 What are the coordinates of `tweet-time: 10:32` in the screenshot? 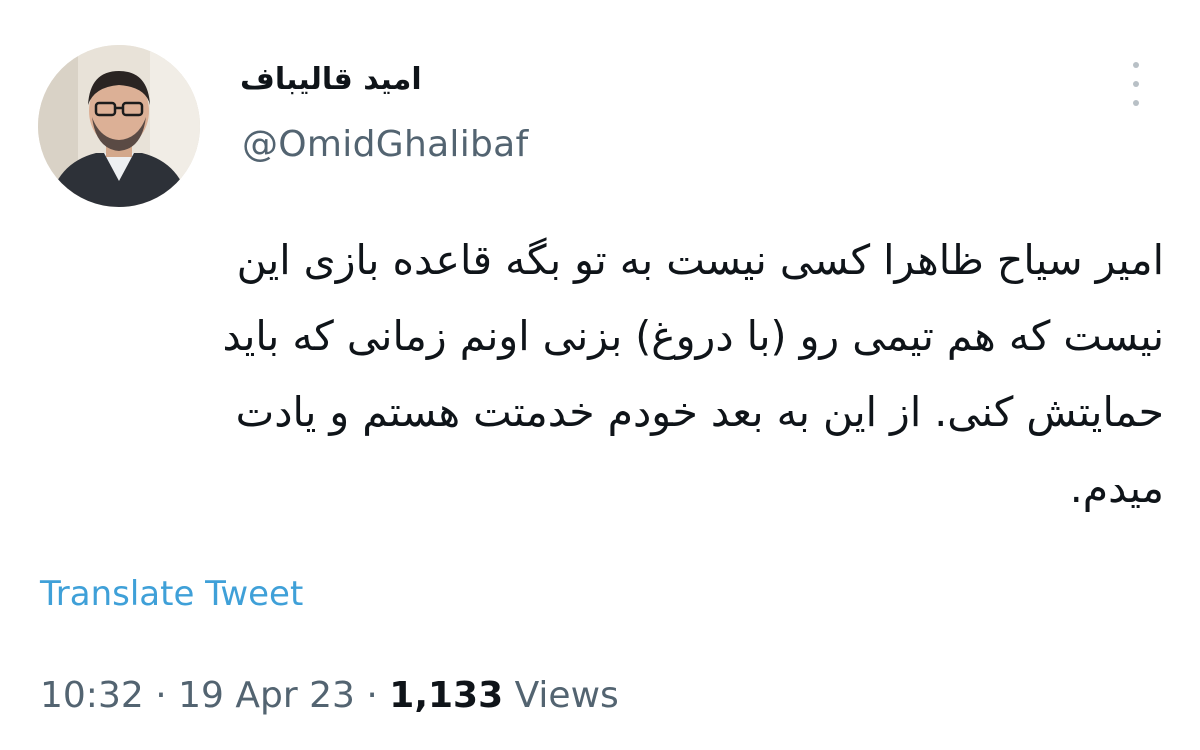 It's located at (92, 695).